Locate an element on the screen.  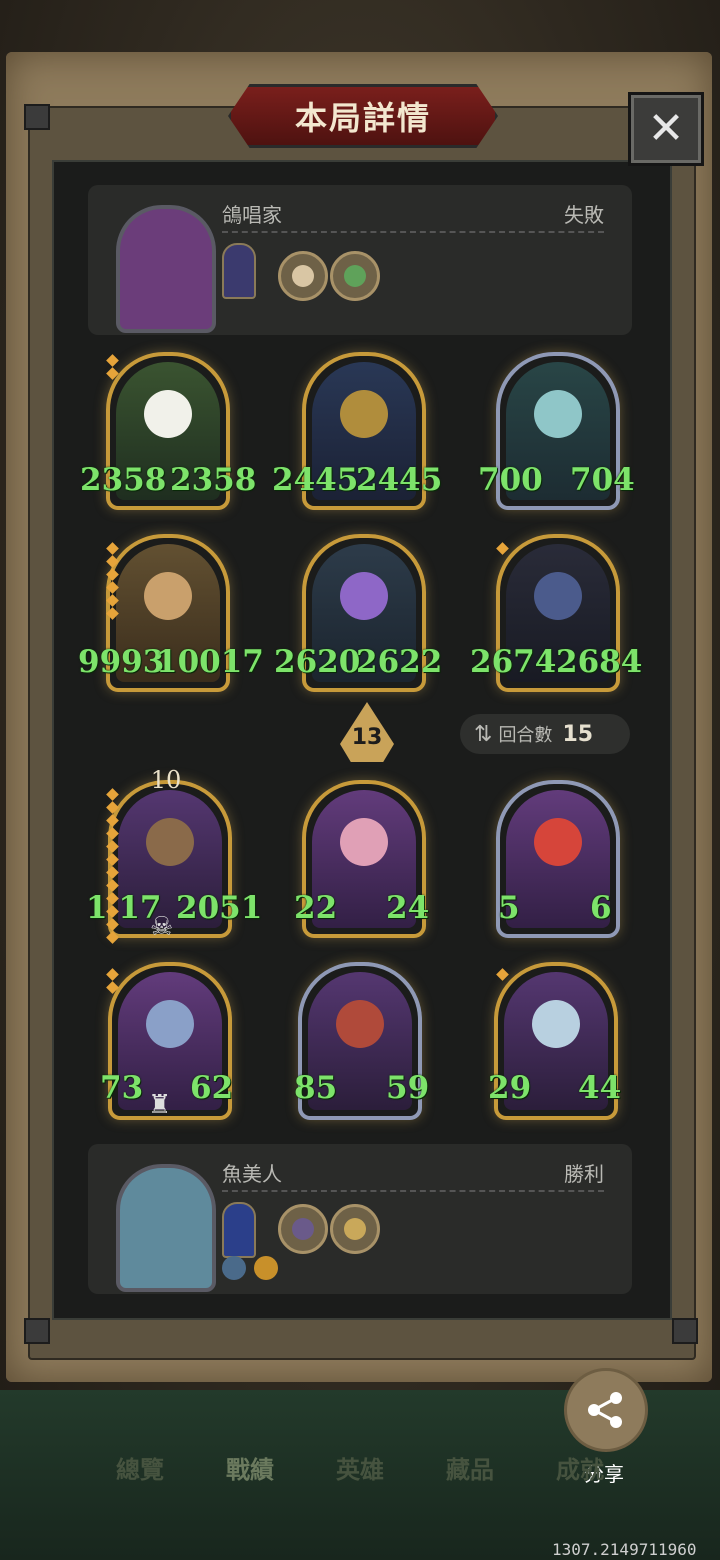
health-value: 704 is located at coordinates (602, 480).